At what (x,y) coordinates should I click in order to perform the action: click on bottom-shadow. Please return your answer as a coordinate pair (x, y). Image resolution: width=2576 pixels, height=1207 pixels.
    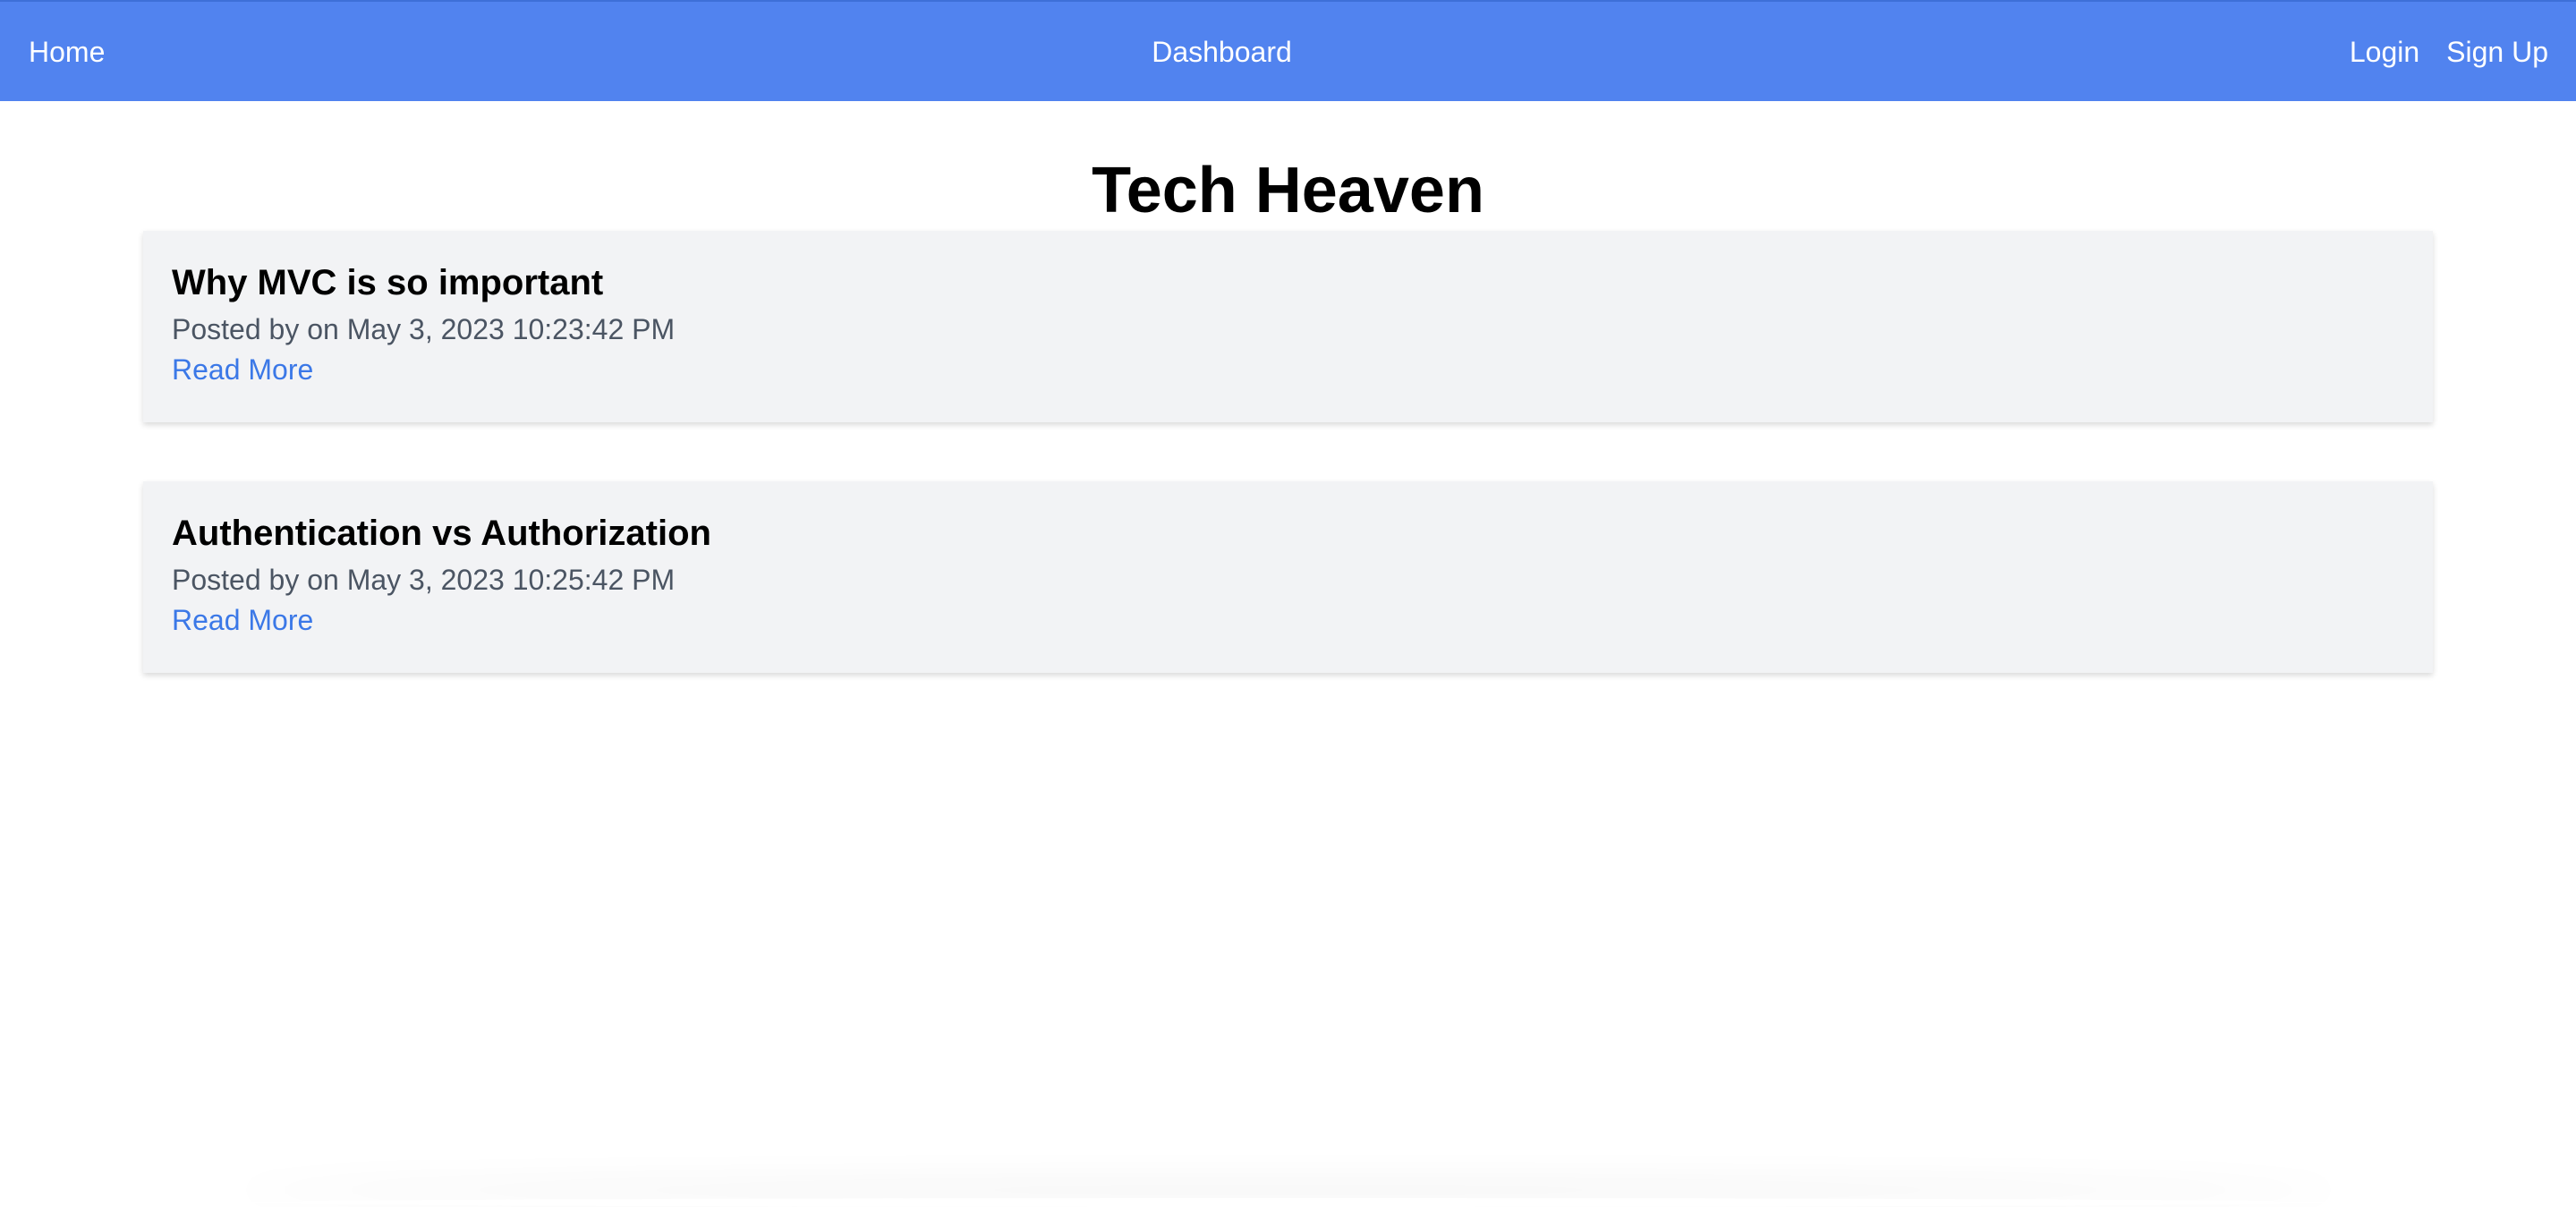
    Looking at the image, I should click on (1288, 1202).